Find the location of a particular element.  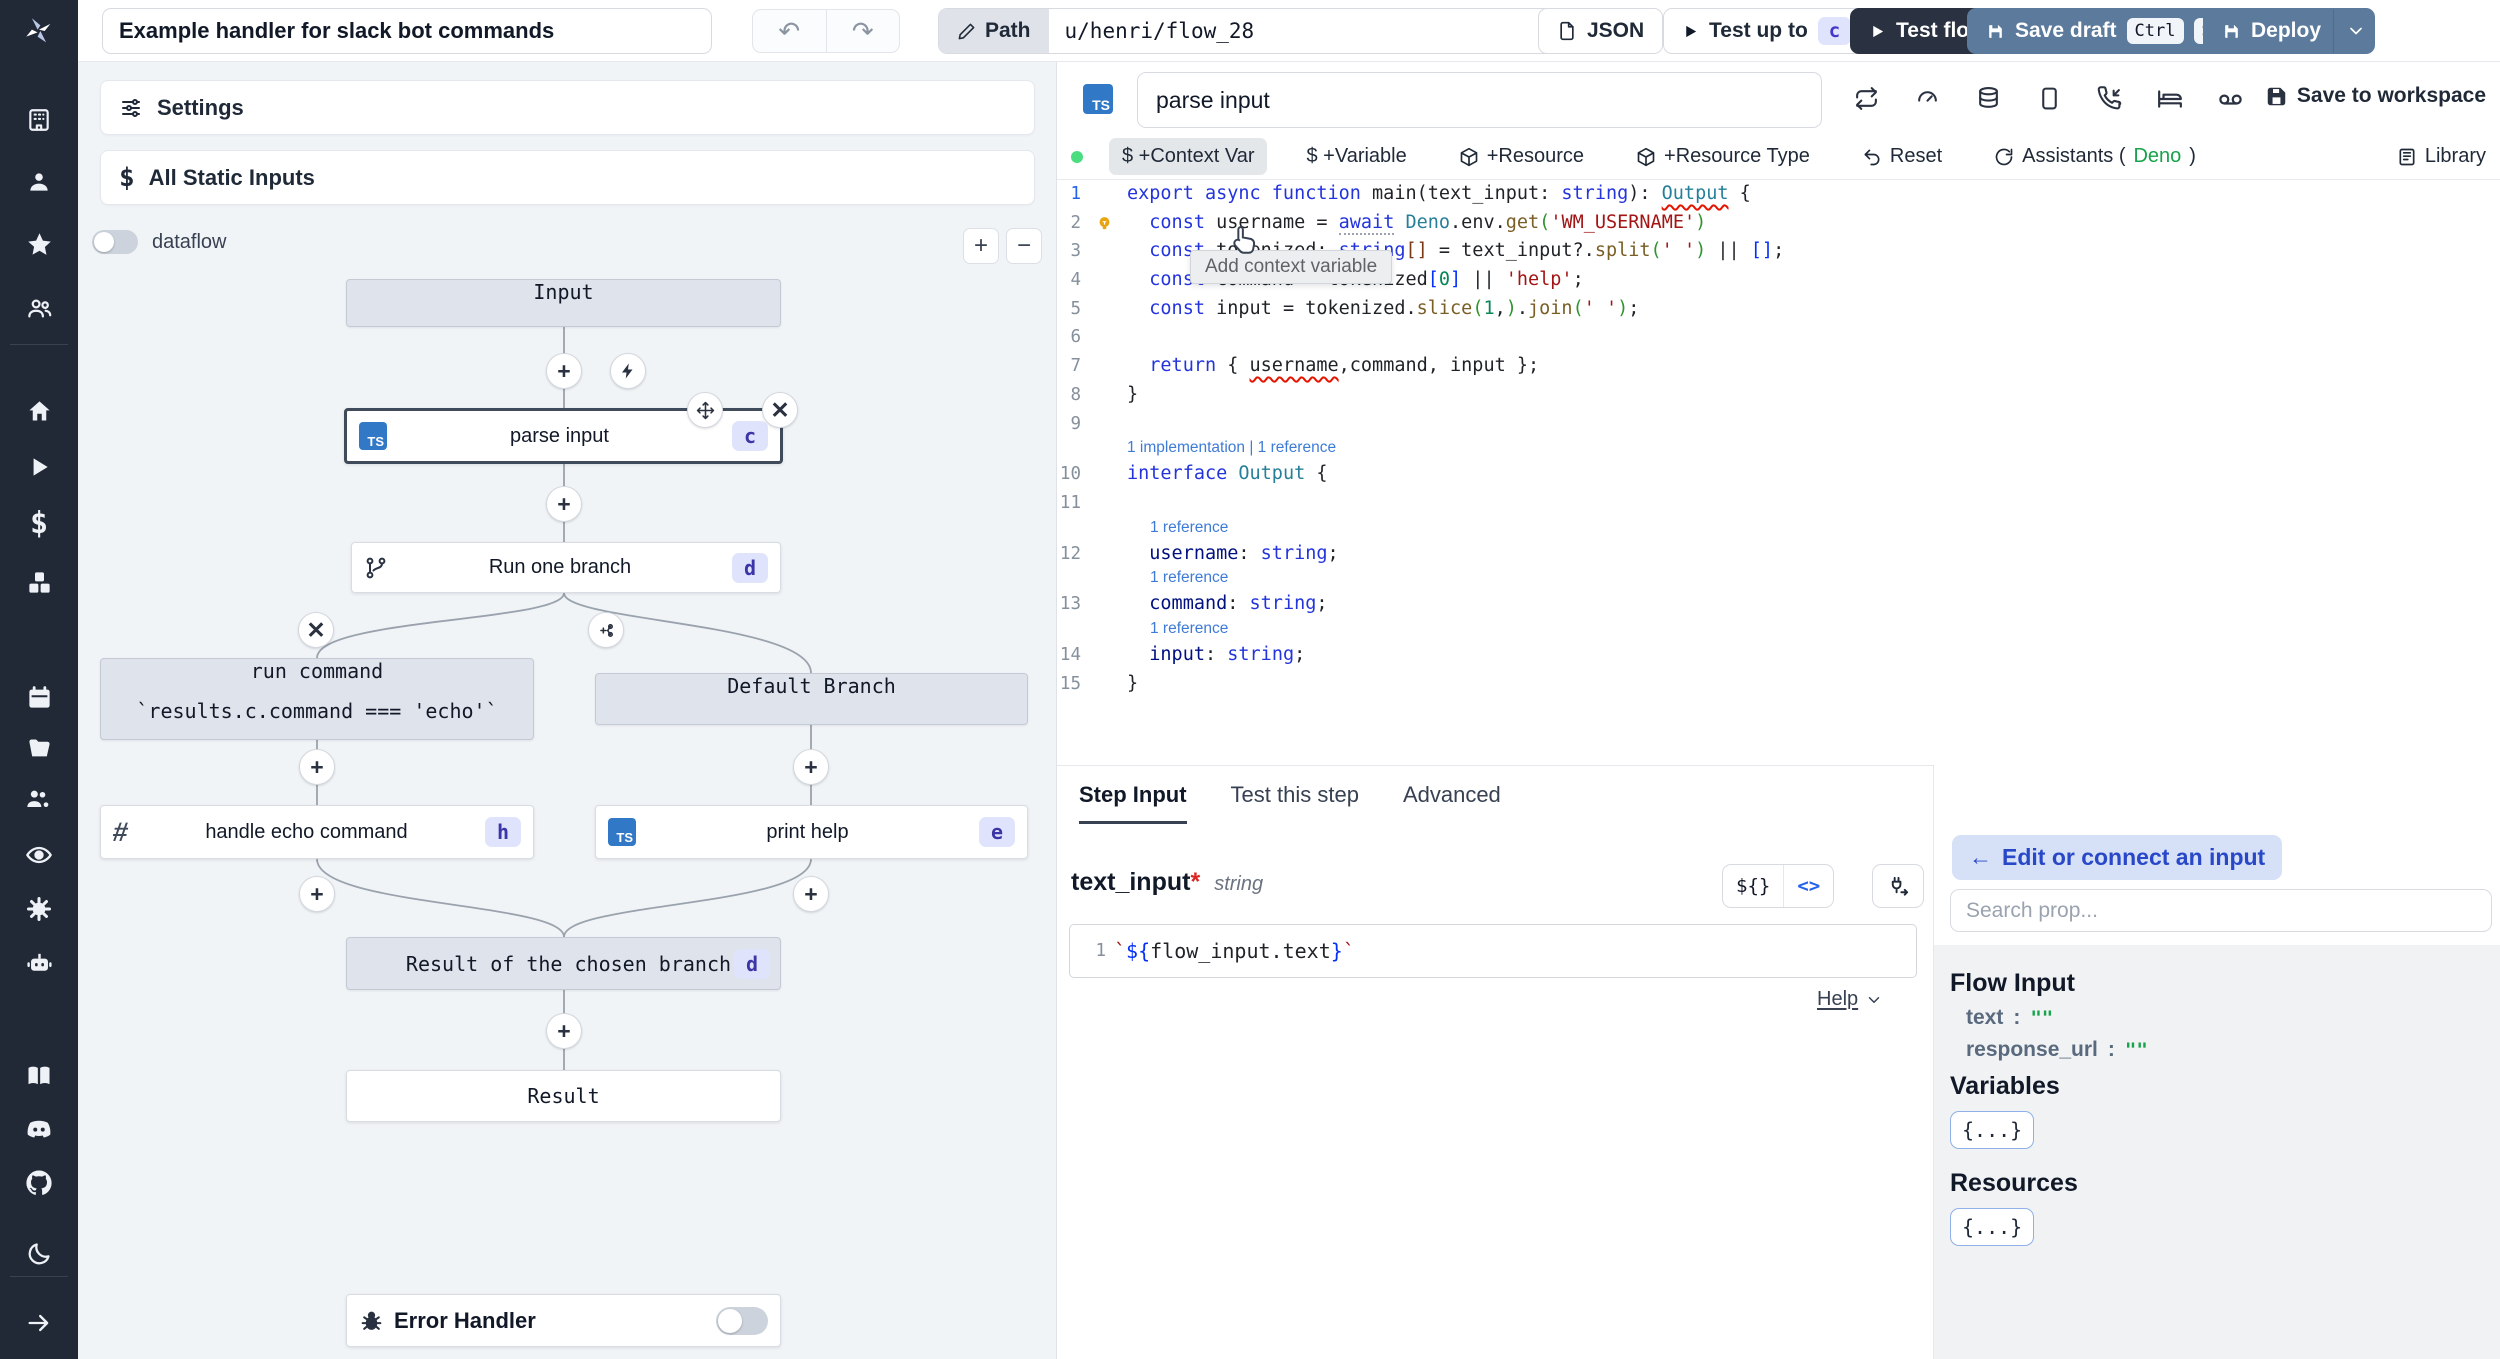

variables-json-chip: {...} is located at coordinates (1992, 1130).